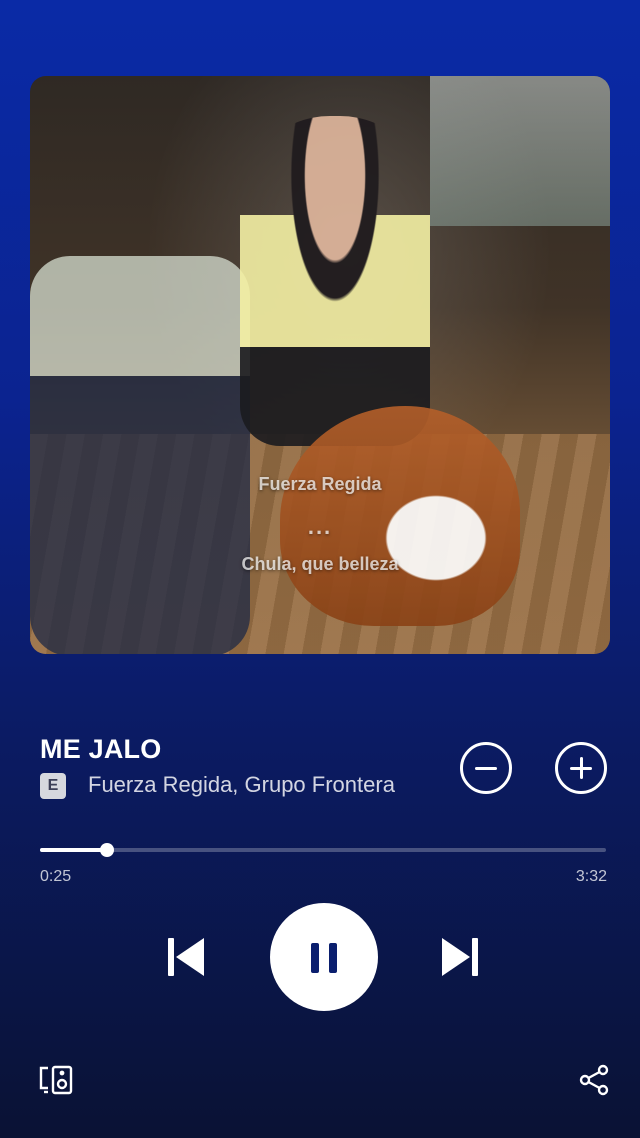 The image size is (640, 1138). Describe the element at coordinates (520, 151) in the screenshot. I see `artwork-window` at that location.